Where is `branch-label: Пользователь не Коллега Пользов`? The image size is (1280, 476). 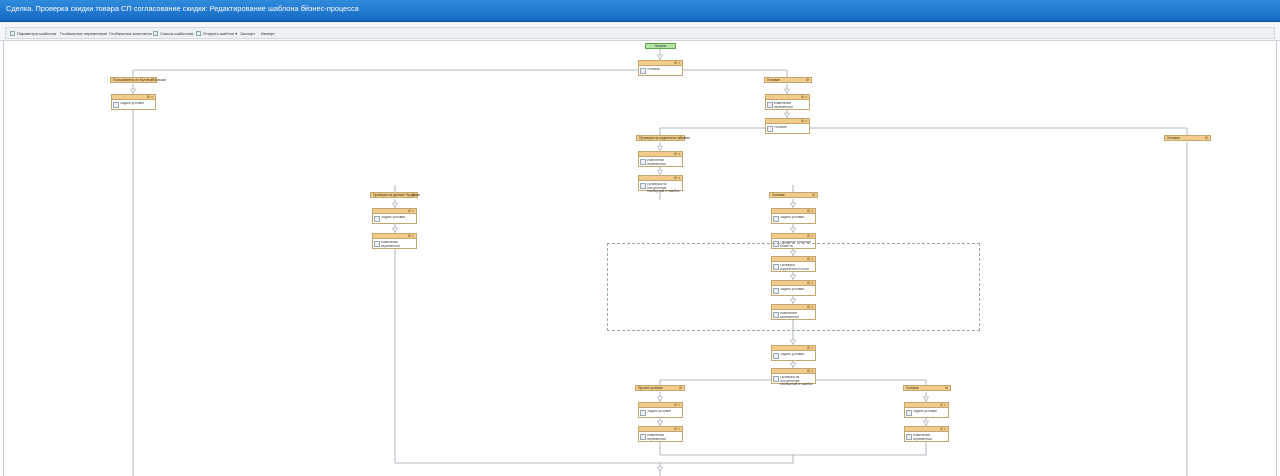
branch-label: Пользователь не Коллега Пользов is located at coordinates (139, 80).